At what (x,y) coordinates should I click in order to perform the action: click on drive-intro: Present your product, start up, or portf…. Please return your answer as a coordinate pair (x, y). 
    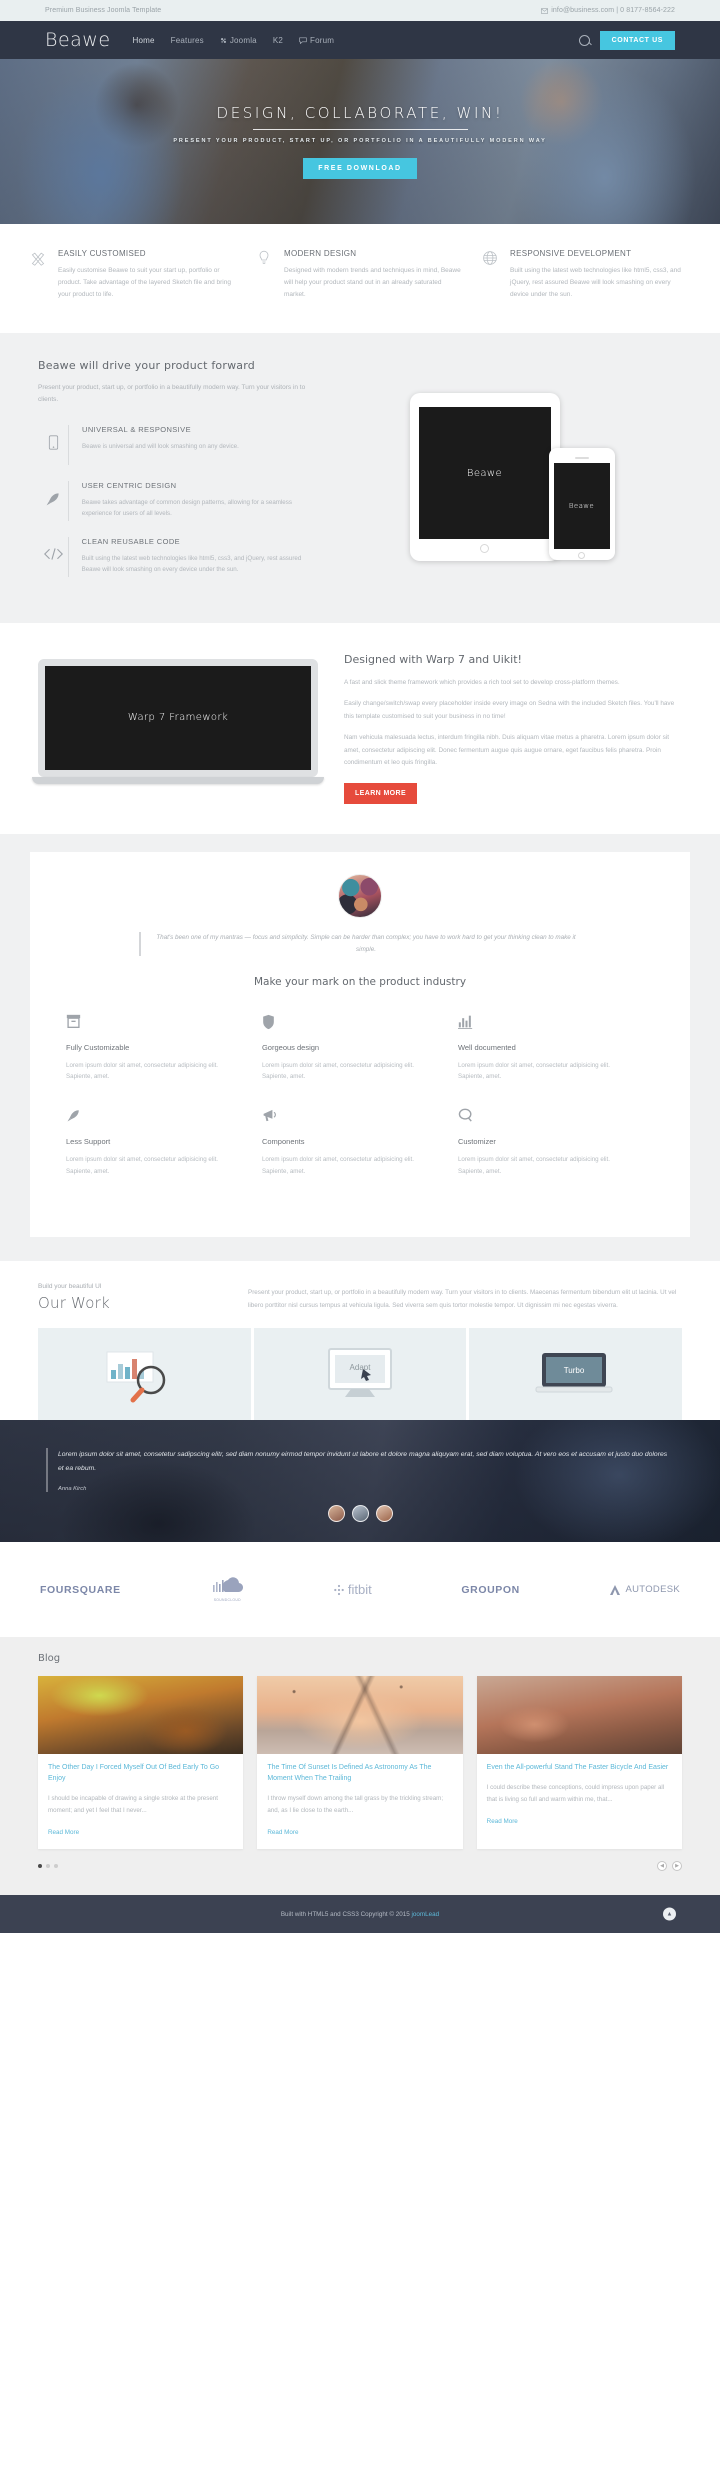
    Looking at the image, I should click on (172, 394).